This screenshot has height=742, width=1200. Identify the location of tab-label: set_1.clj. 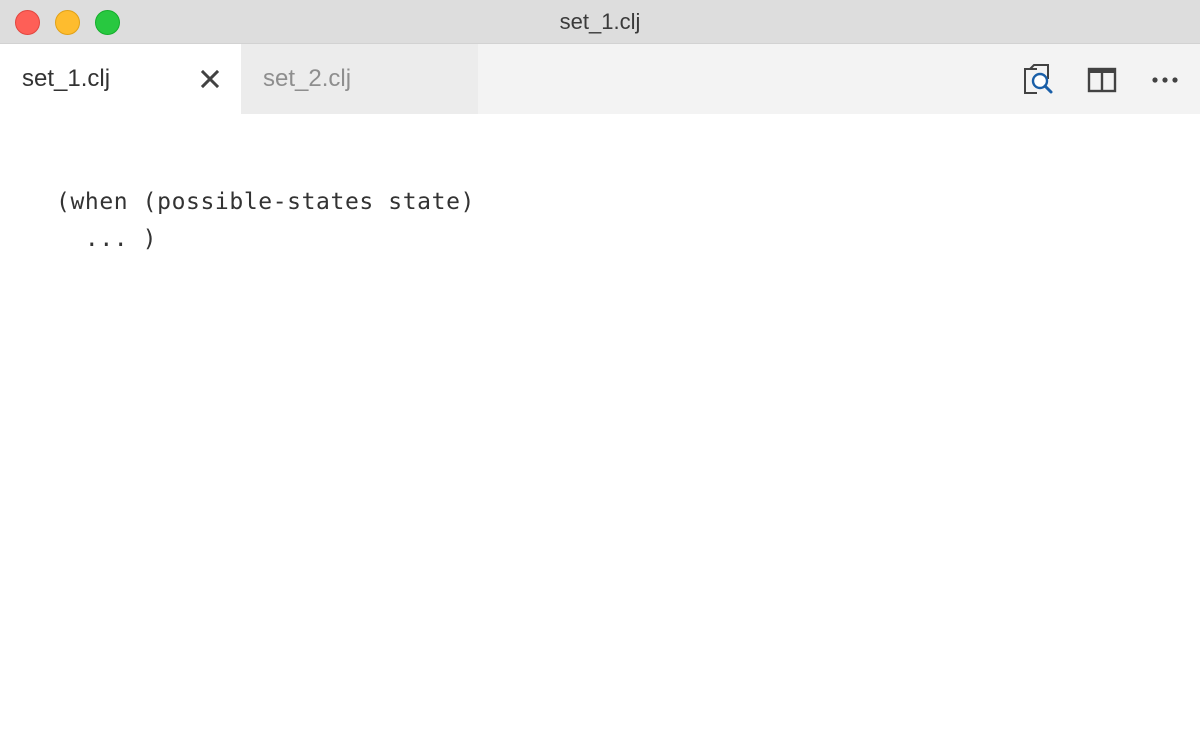
(66, 78).